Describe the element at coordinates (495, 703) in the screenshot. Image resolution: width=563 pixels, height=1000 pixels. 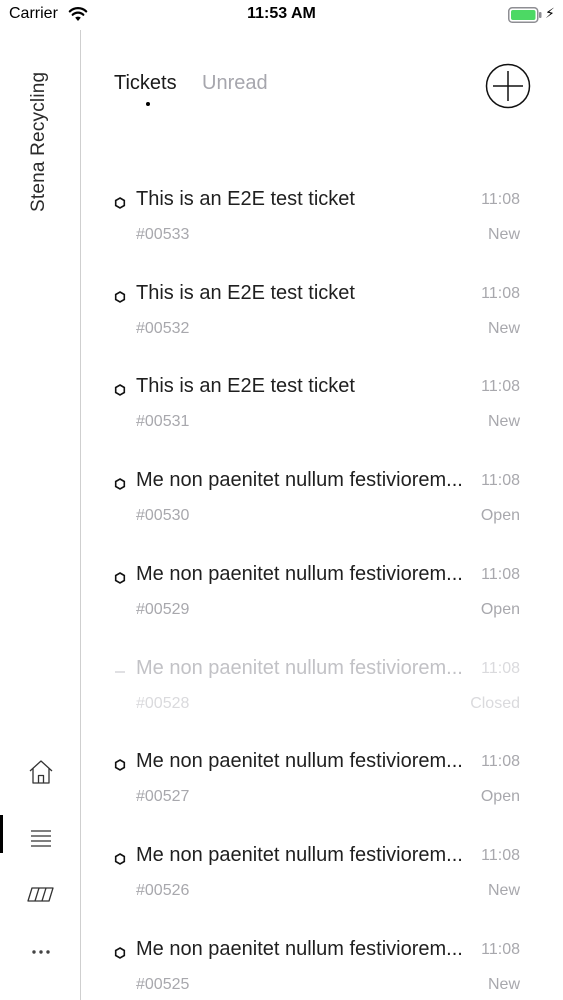
I see `ticket-status: Closed` at that location.